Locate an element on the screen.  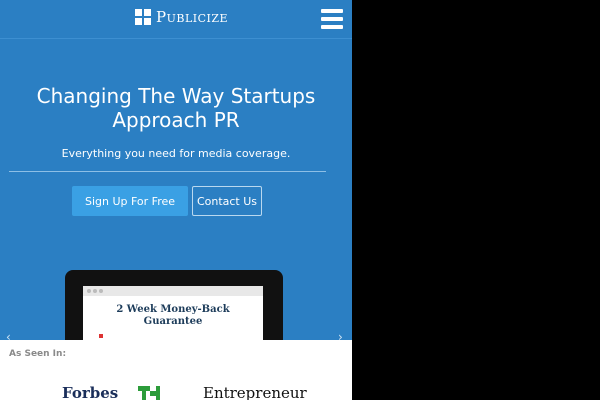
hero-subtitle: Everything you need for media coverage. is located at coordinates (176, 153).